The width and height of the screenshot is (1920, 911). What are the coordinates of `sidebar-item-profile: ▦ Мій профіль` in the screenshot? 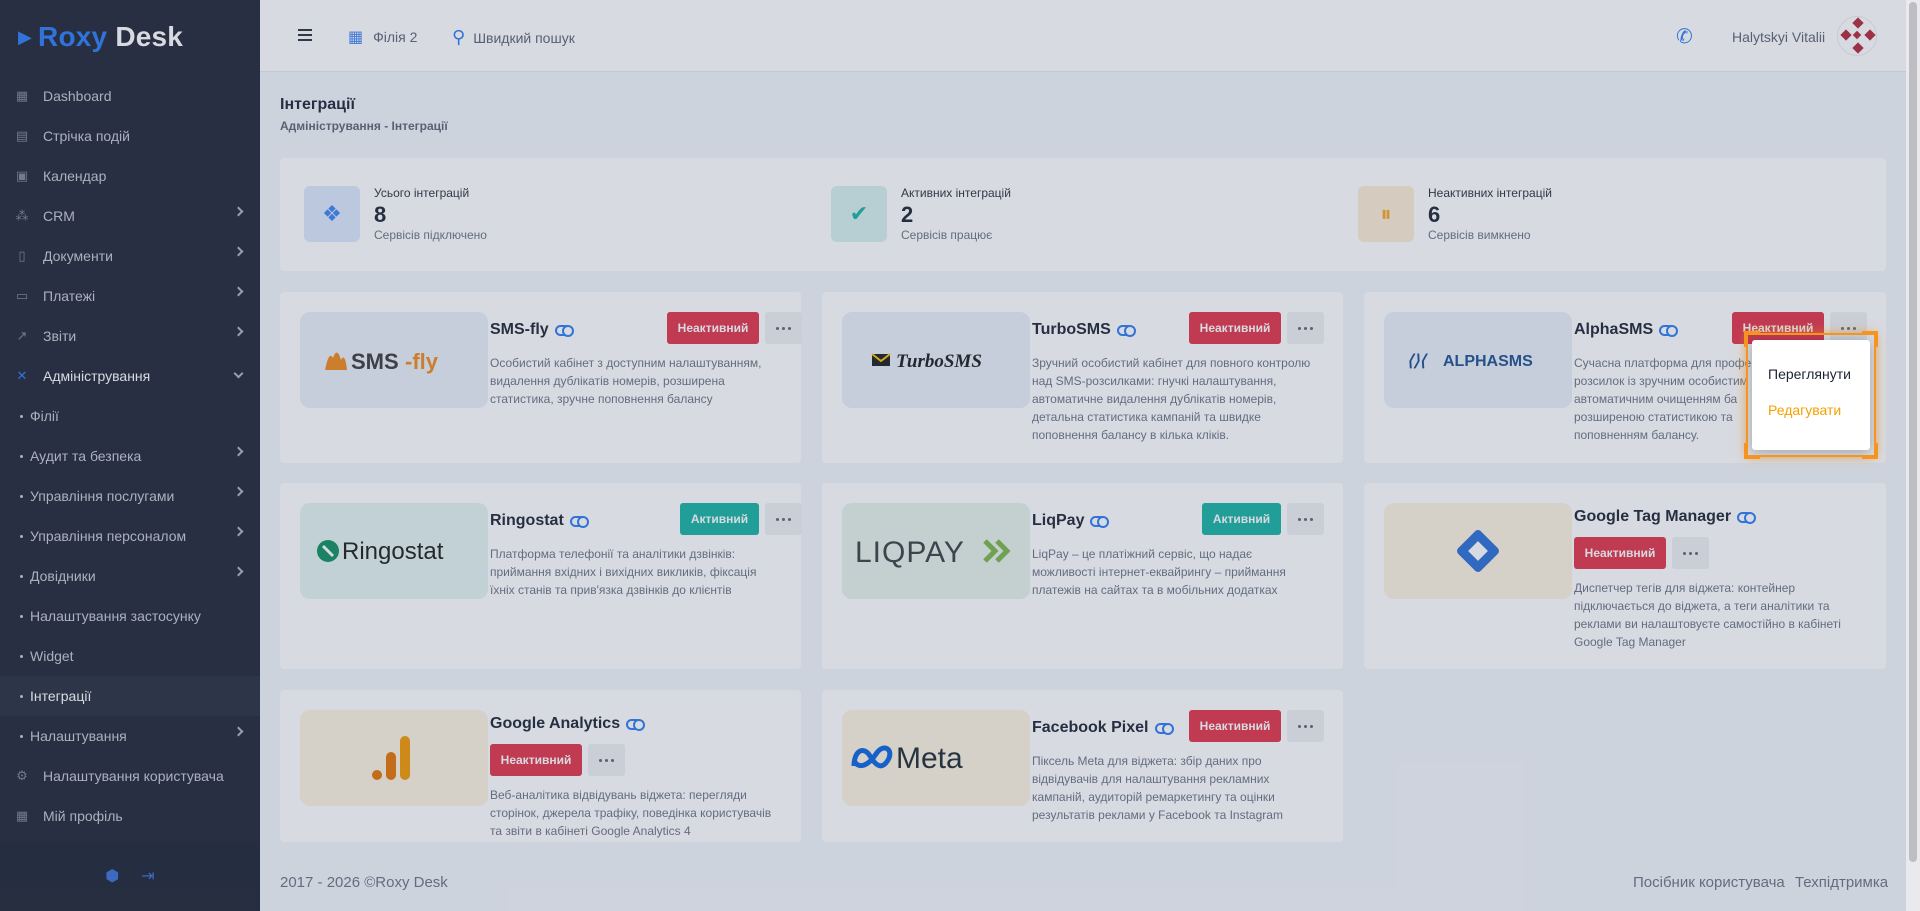 It's located at (130, 816).